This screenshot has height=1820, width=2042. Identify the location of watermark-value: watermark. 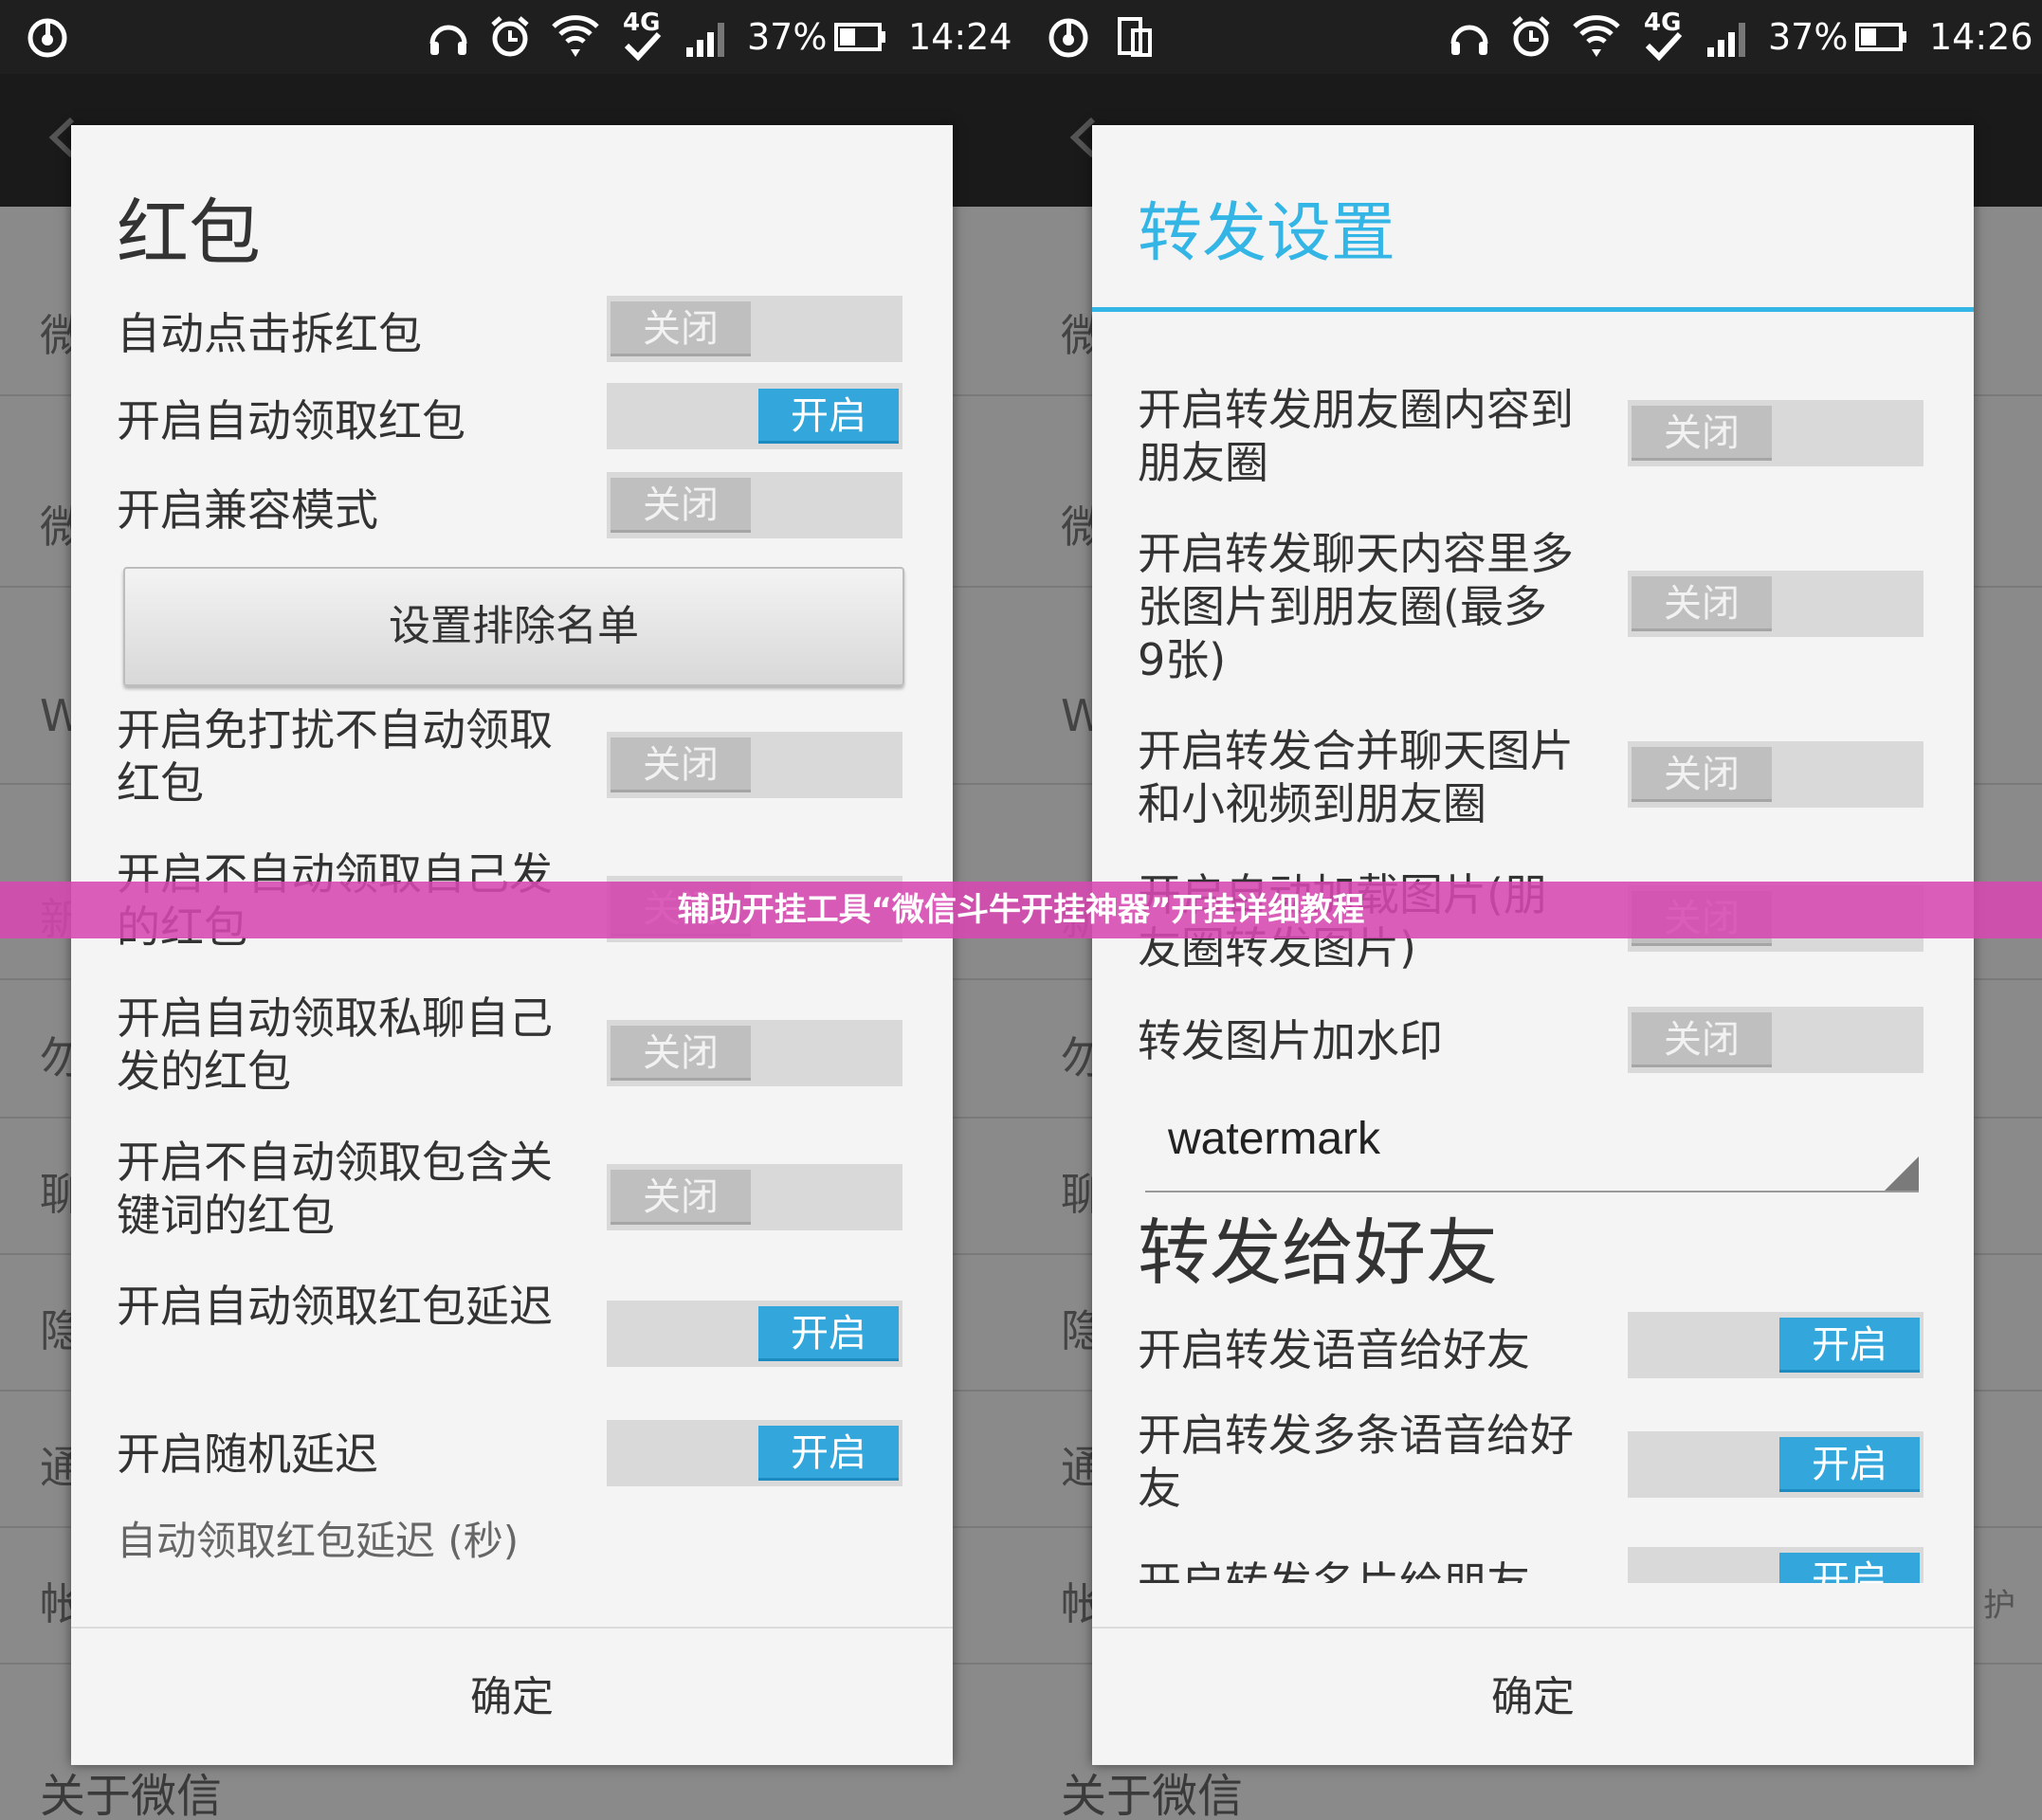
(1274, 1139).